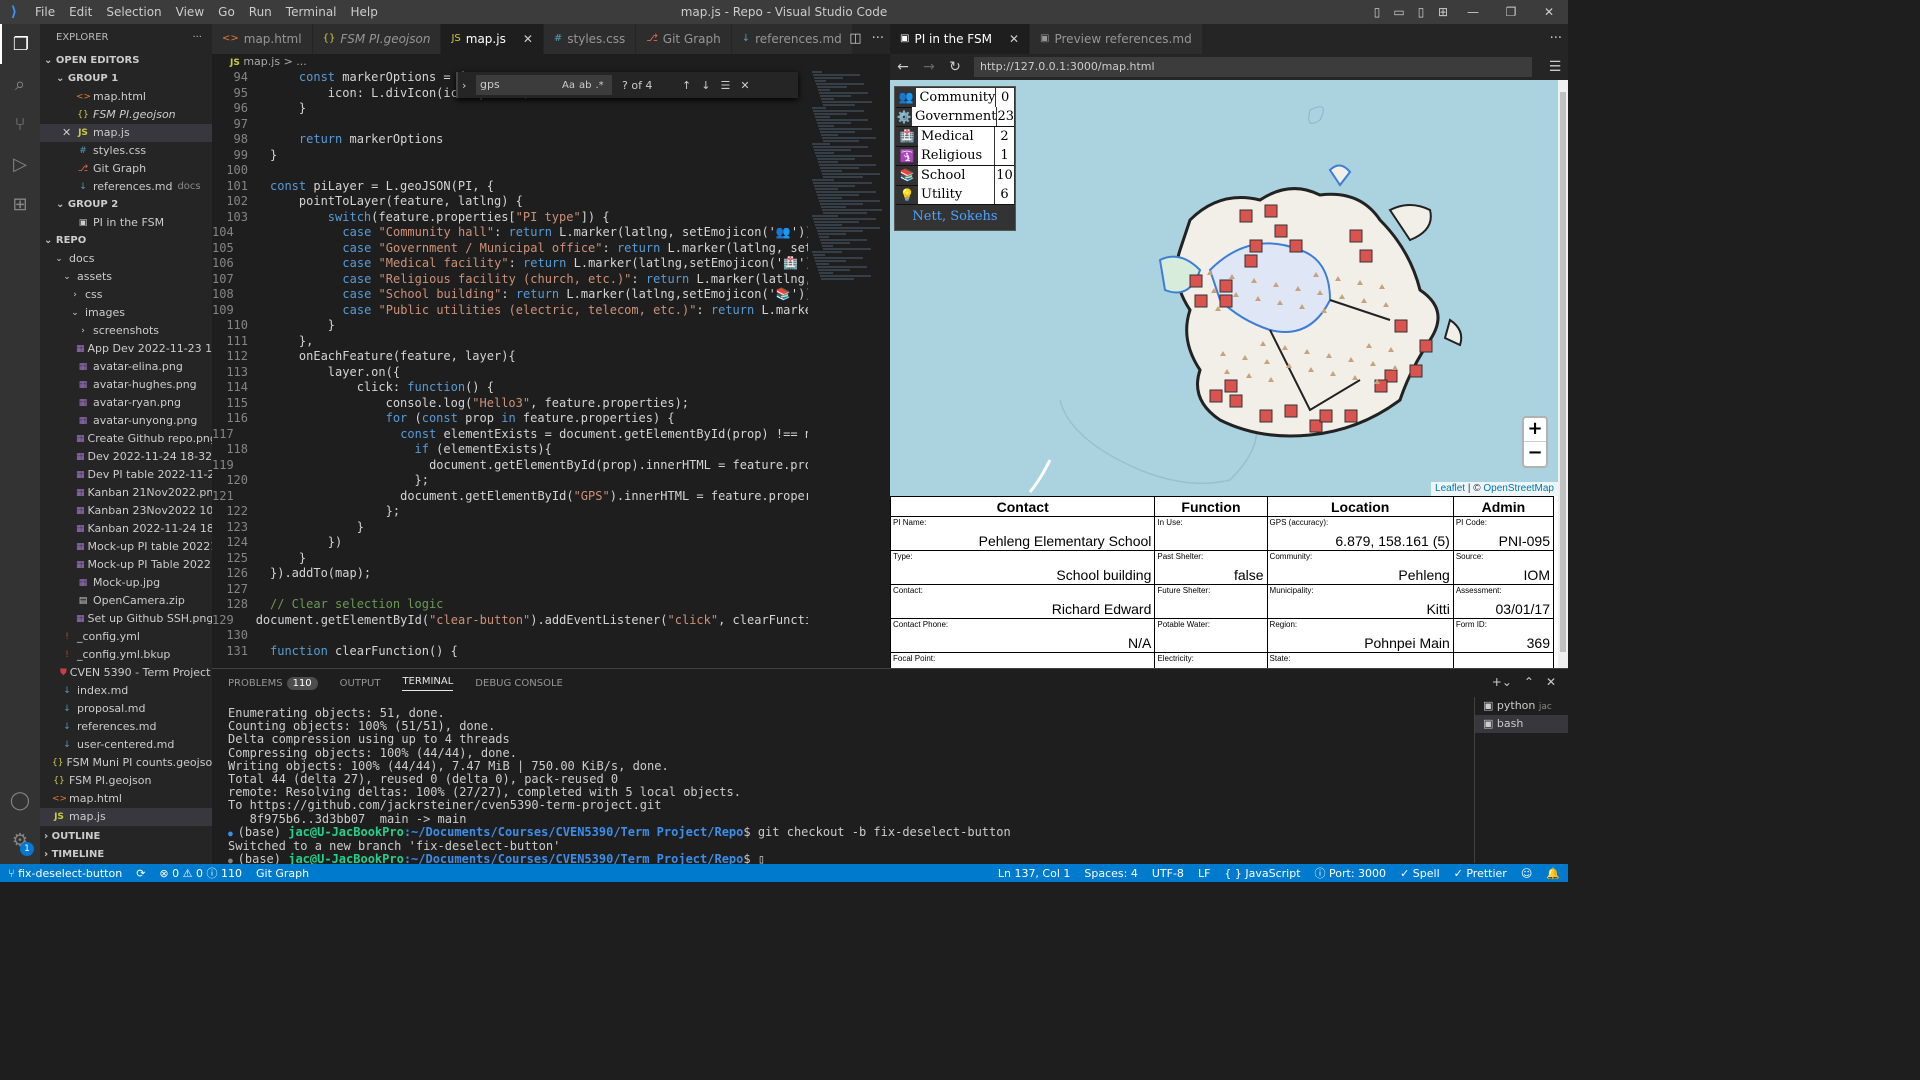 Image resolution: width=1920 pixels, height=1080 pixels. Describe the element at coordinates (126, 61) in the screenshot. I see `open-editors-section: ⌄ OPEN EDITORS` at that location.